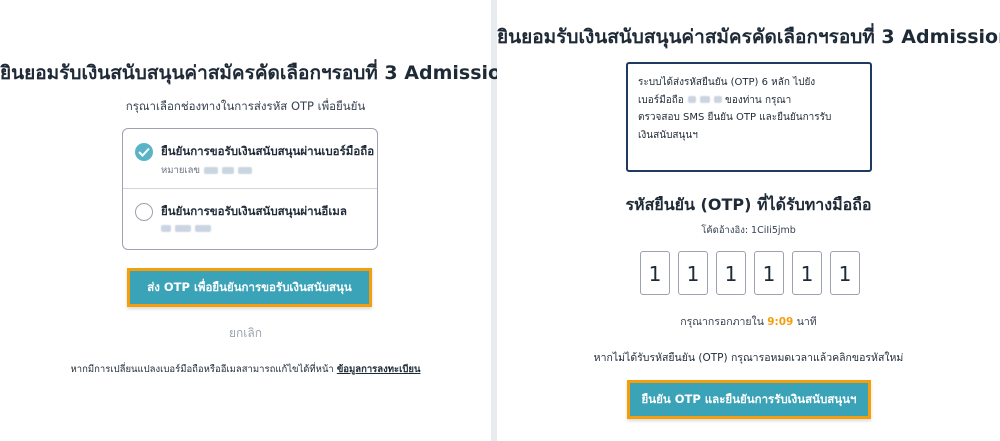 The width and height of the screenshot is (1000, 441). What do you see at coordinates (249, 287) in the screenshot?
I see `send-otp-button: ส่ง OTP เพื่อยืนยันการขอรับเงินสนับสนุน` at bounding box center [249, 287].